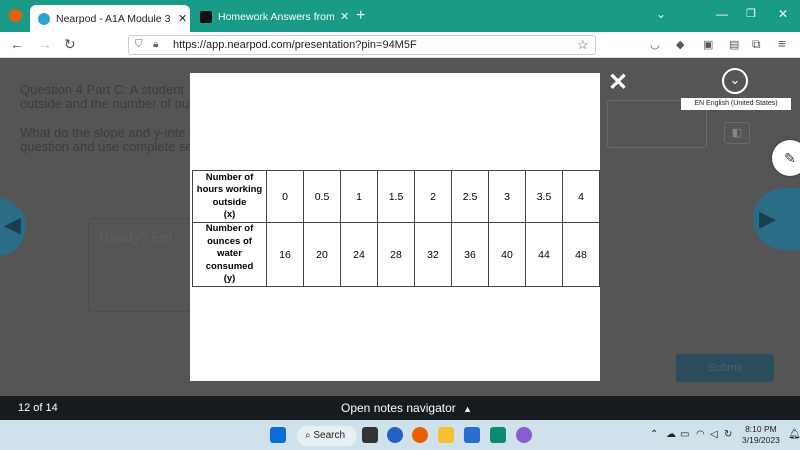 The width and height of the screenshot is (800, 450). I want to click on restore-button: ❐, so click(751, 13).